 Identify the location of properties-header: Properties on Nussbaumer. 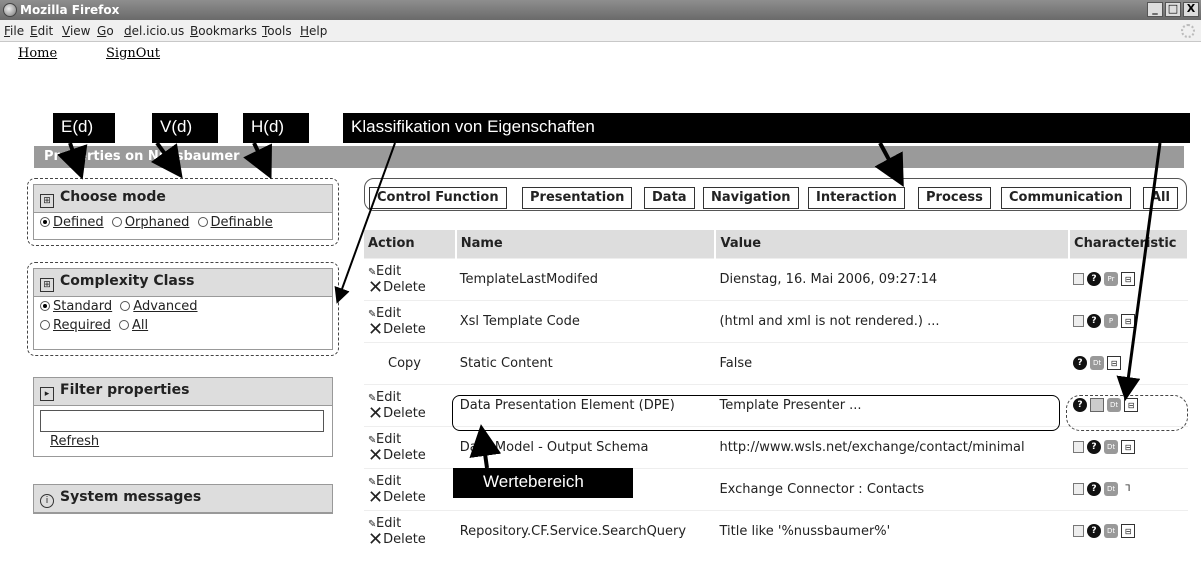
(609, 157).